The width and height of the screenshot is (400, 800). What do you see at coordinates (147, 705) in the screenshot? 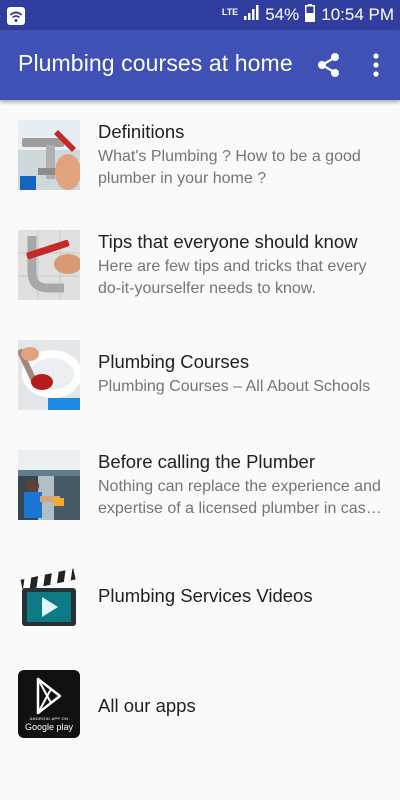
I see `item-title: All our apps` at bounding box center [147, 705].